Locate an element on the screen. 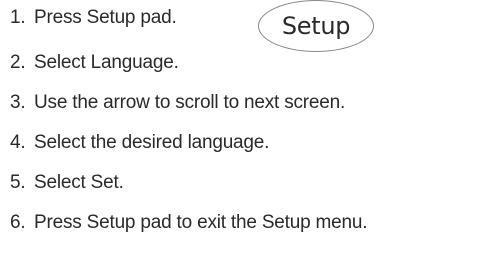  step-1: 1. Press Setup pad. is located at coordinates (93, 18).